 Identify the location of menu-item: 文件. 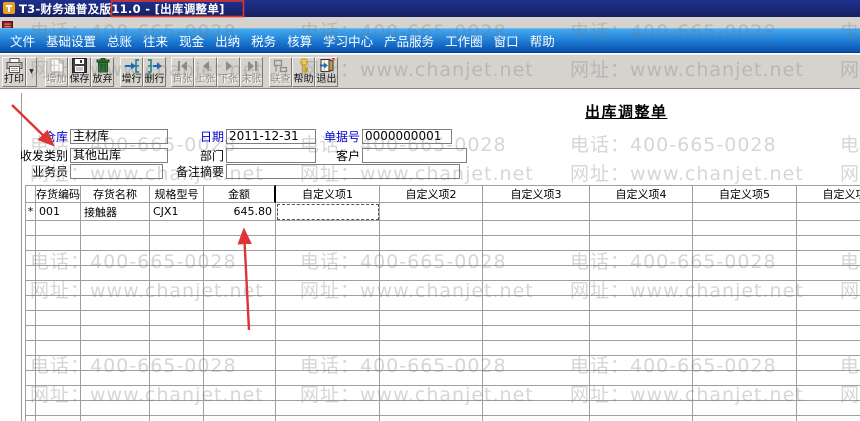
(22, 40).